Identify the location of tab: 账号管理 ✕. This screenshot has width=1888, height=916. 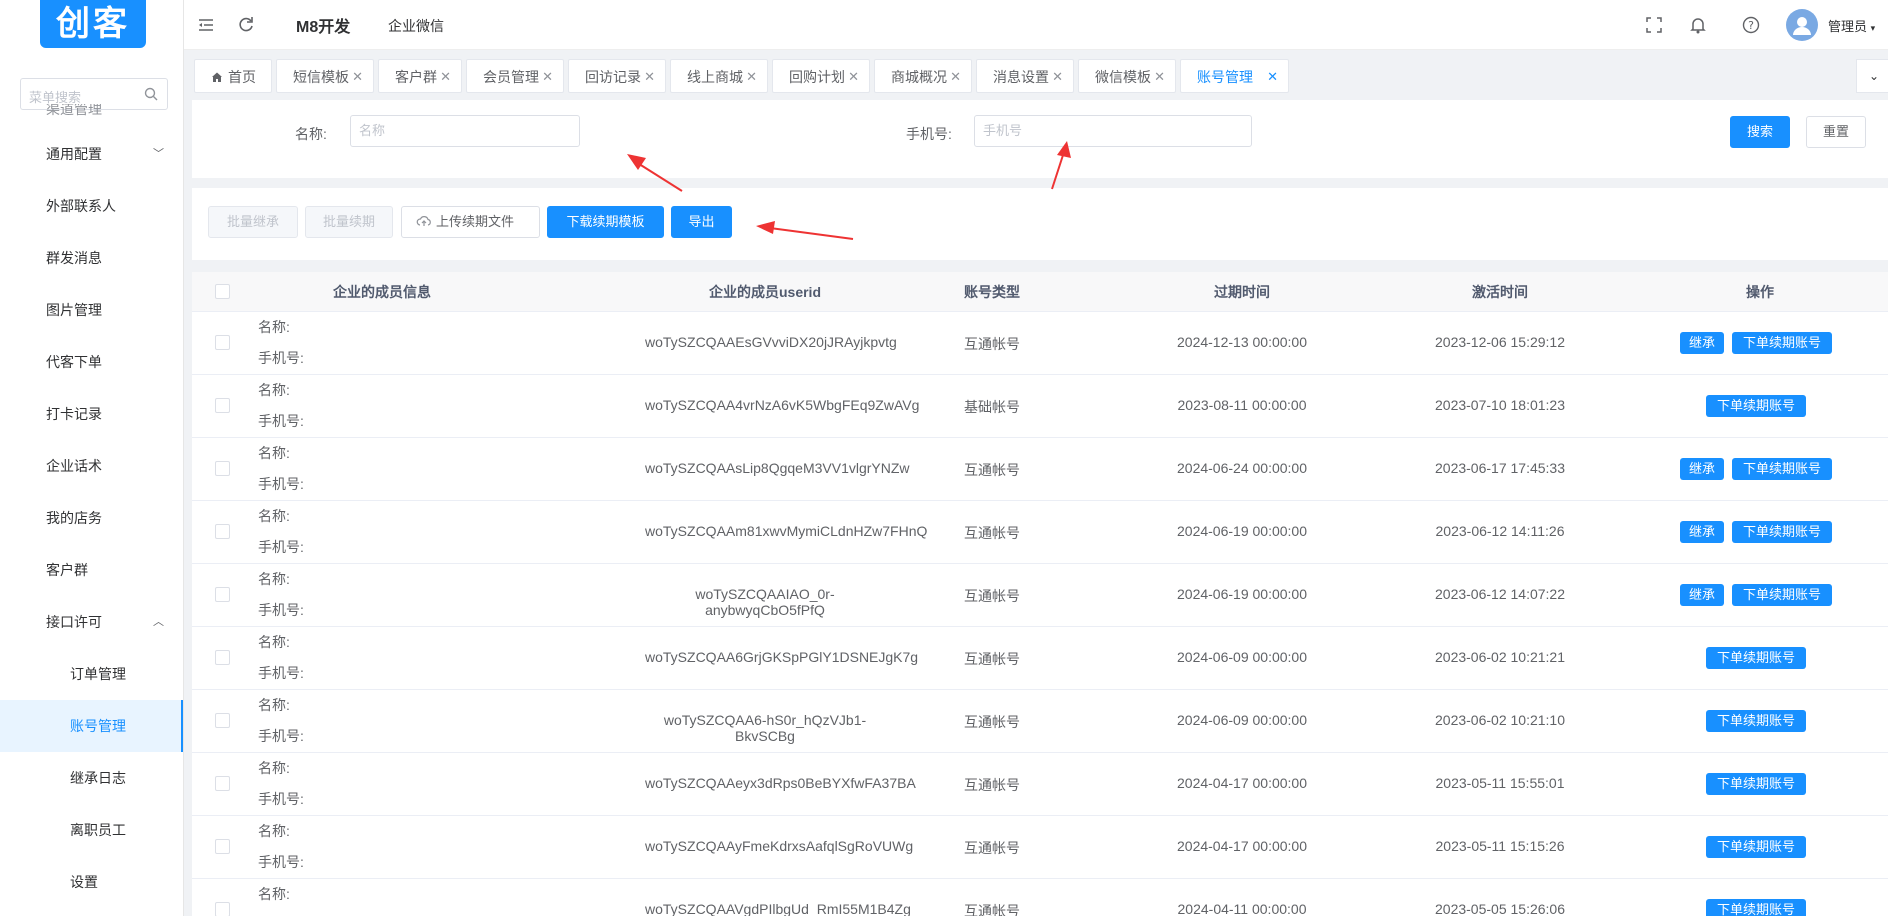
(1234, 76).